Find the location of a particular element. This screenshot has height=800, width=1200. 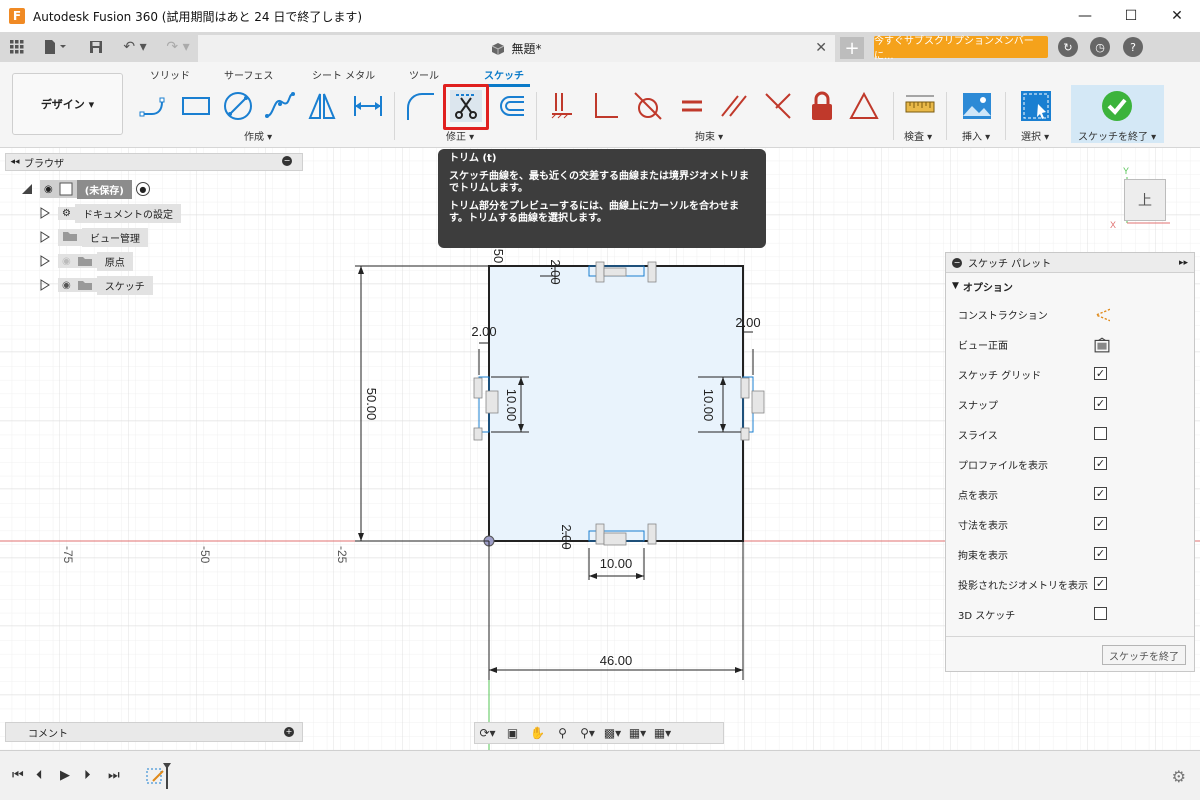

apps-grid-icon is located at coordinates (17, 47).